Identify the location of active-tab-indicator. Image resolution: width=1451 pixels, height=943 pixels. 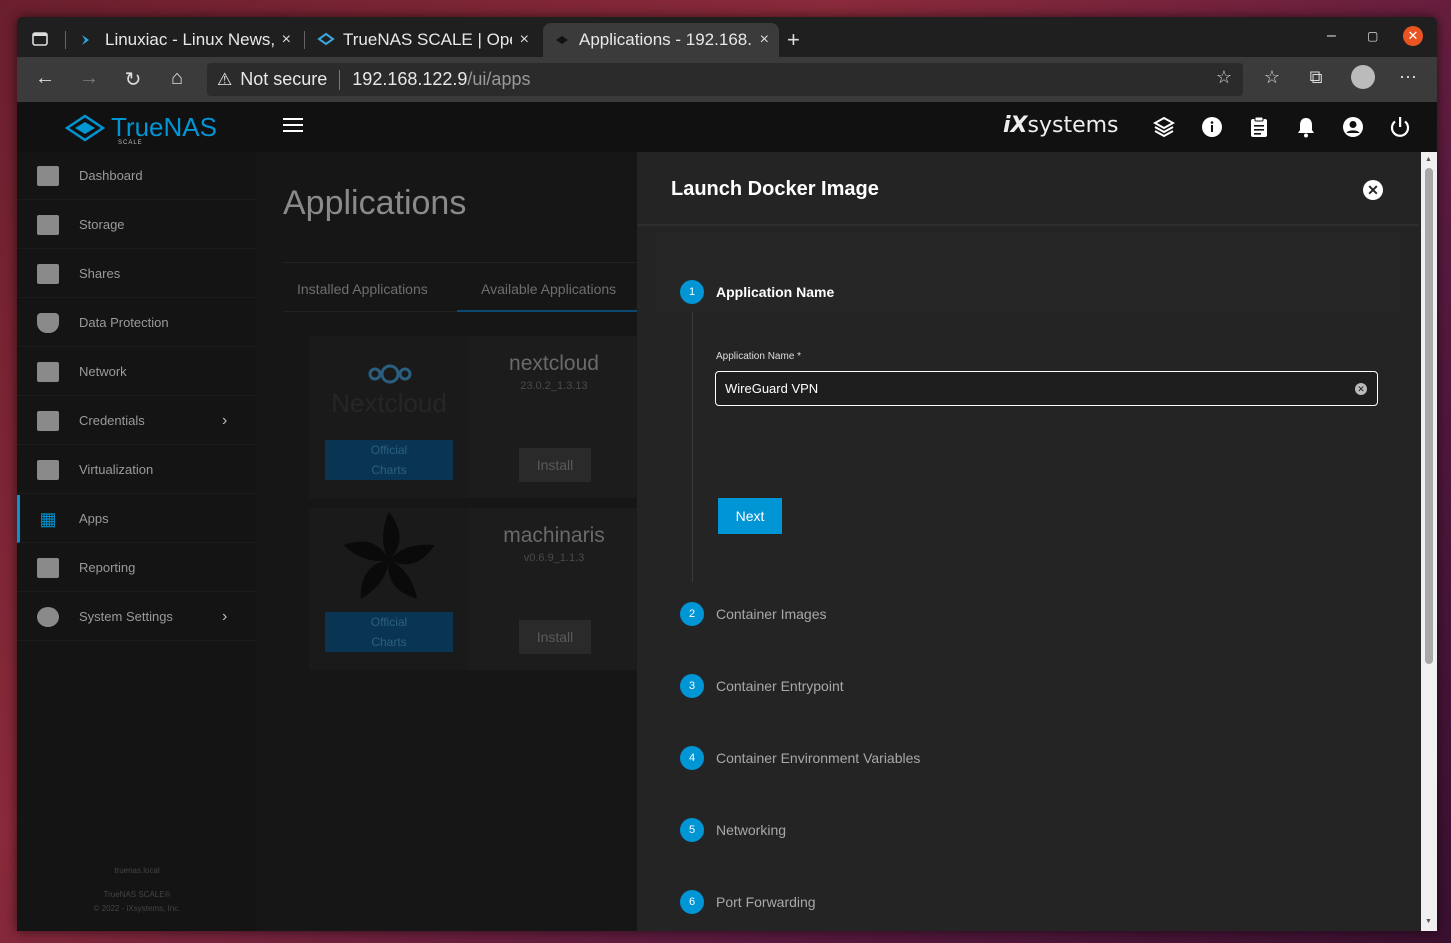
(547, 311).